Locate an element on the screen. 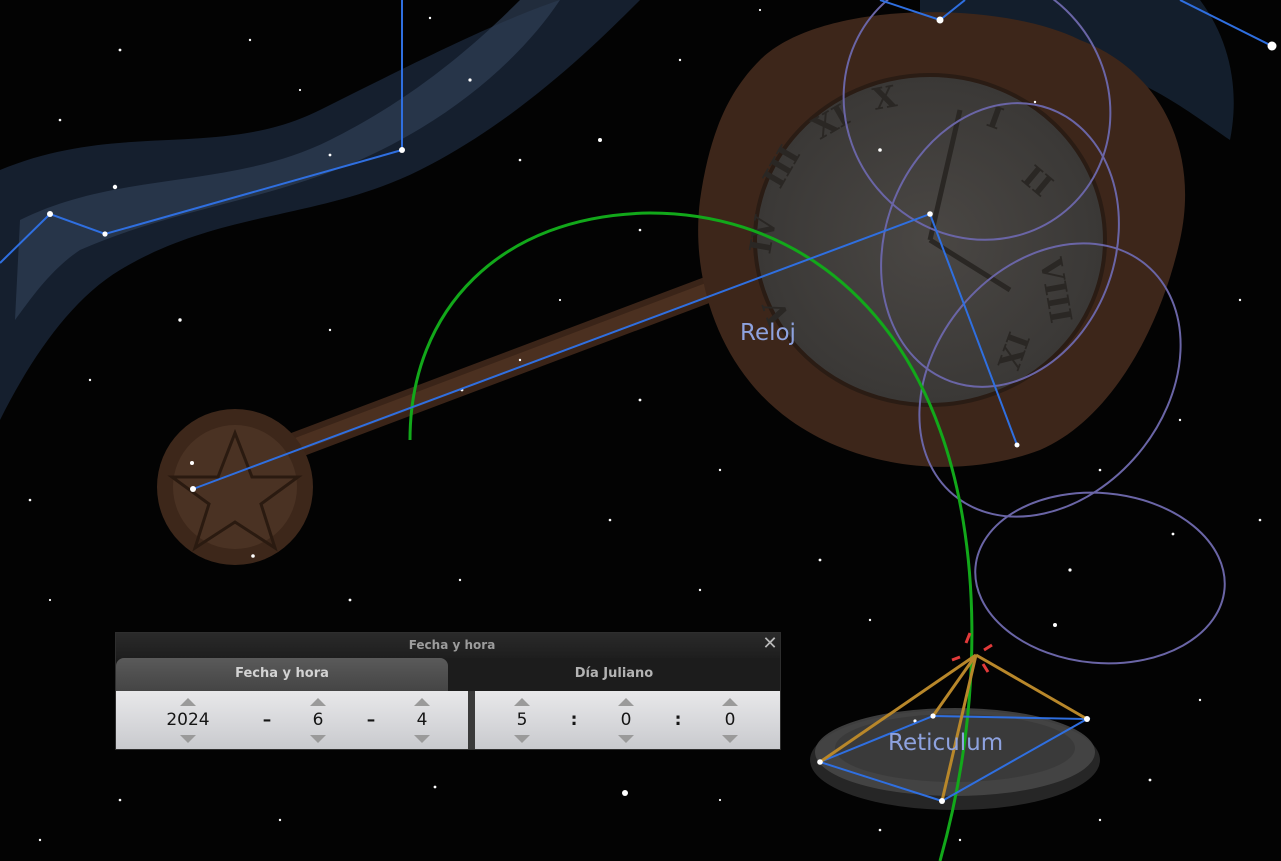  year-spinbox: 2024 is located at coordinates (188, 720).